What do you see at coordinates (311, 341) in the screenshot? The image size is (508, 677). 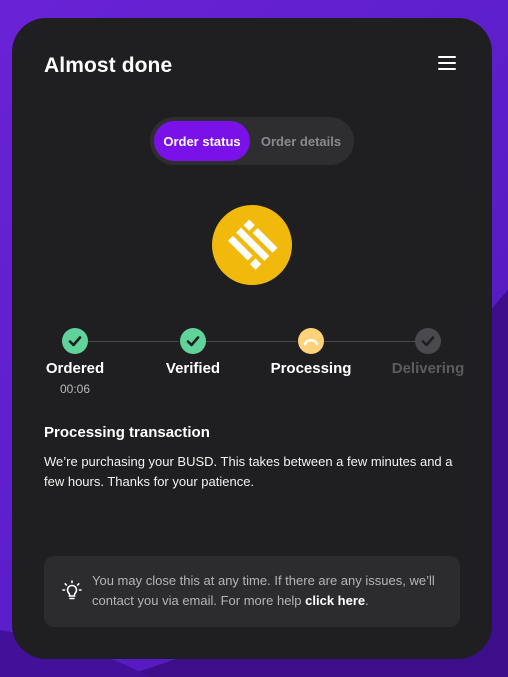 I see `step-processing-spinner-icon` at bounding box center [311, 341].